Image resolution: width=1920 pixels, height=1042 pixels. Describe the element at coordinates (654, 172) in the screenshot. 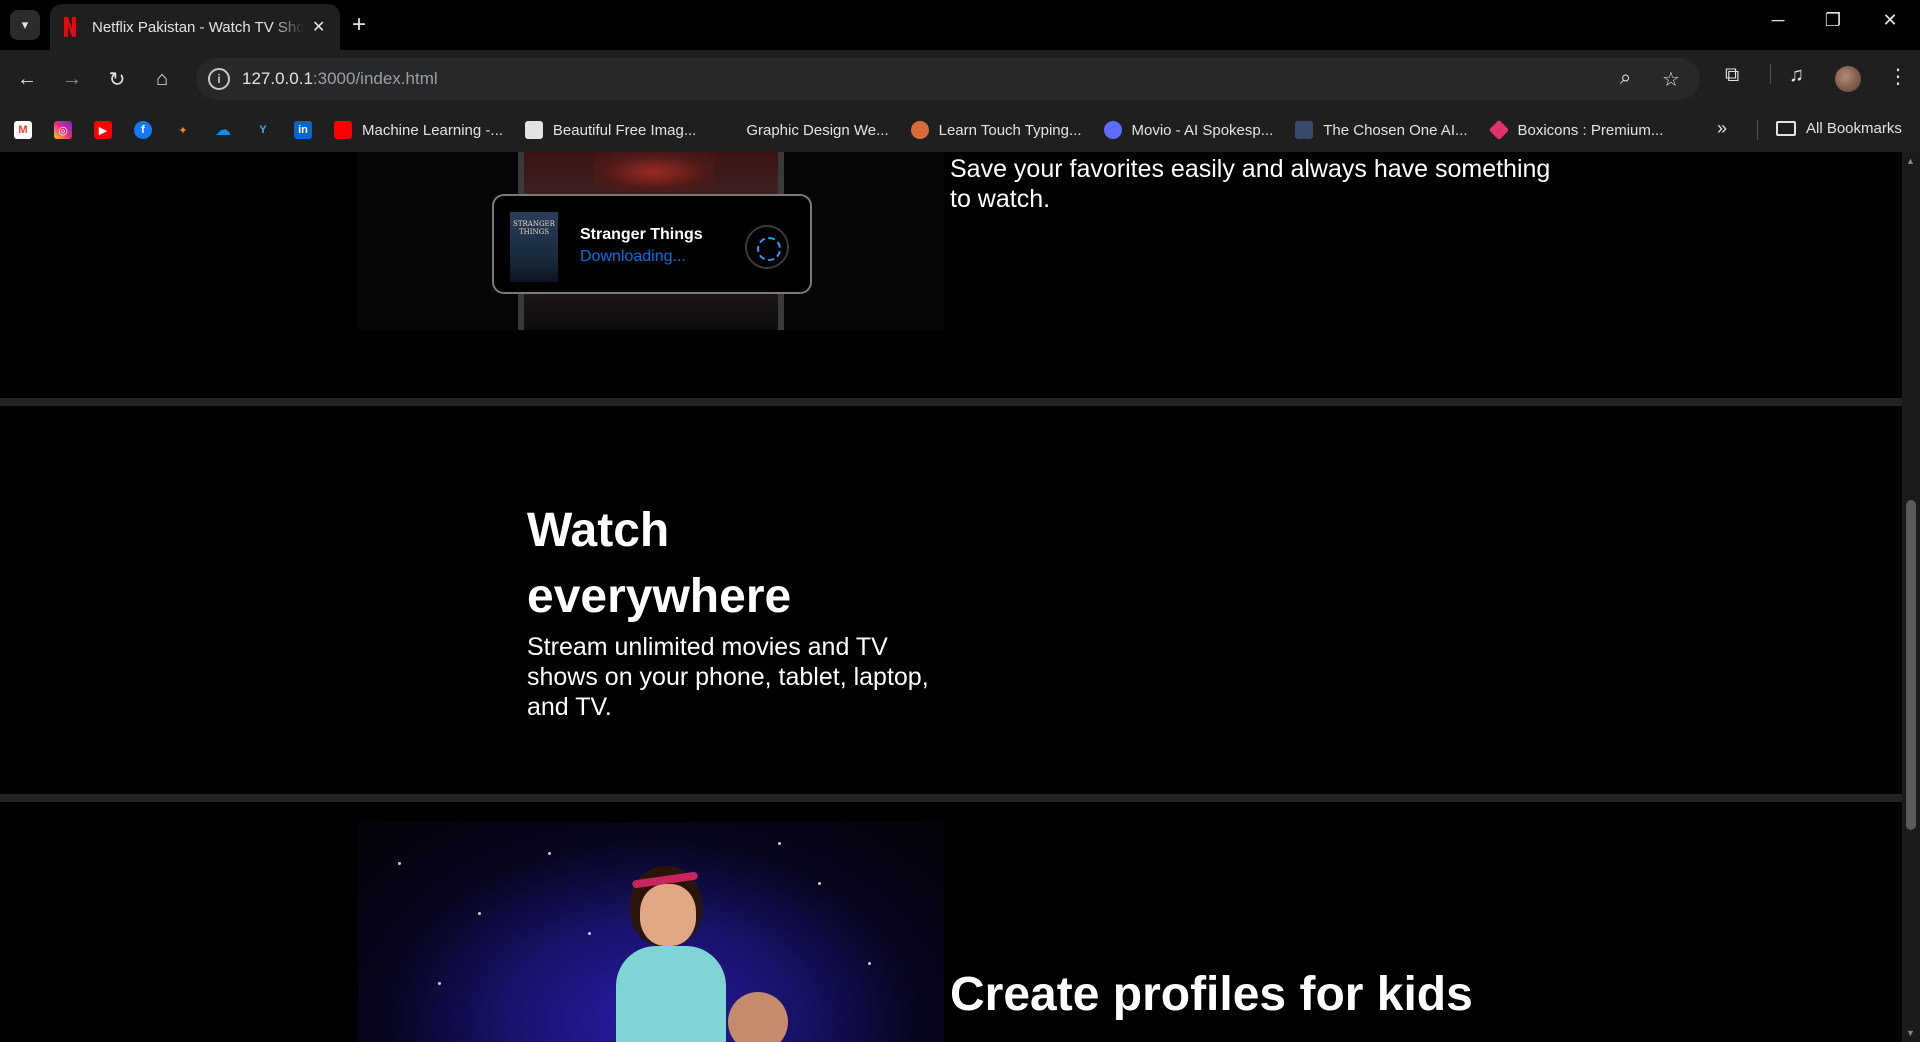

I see `poster-image` at that location.